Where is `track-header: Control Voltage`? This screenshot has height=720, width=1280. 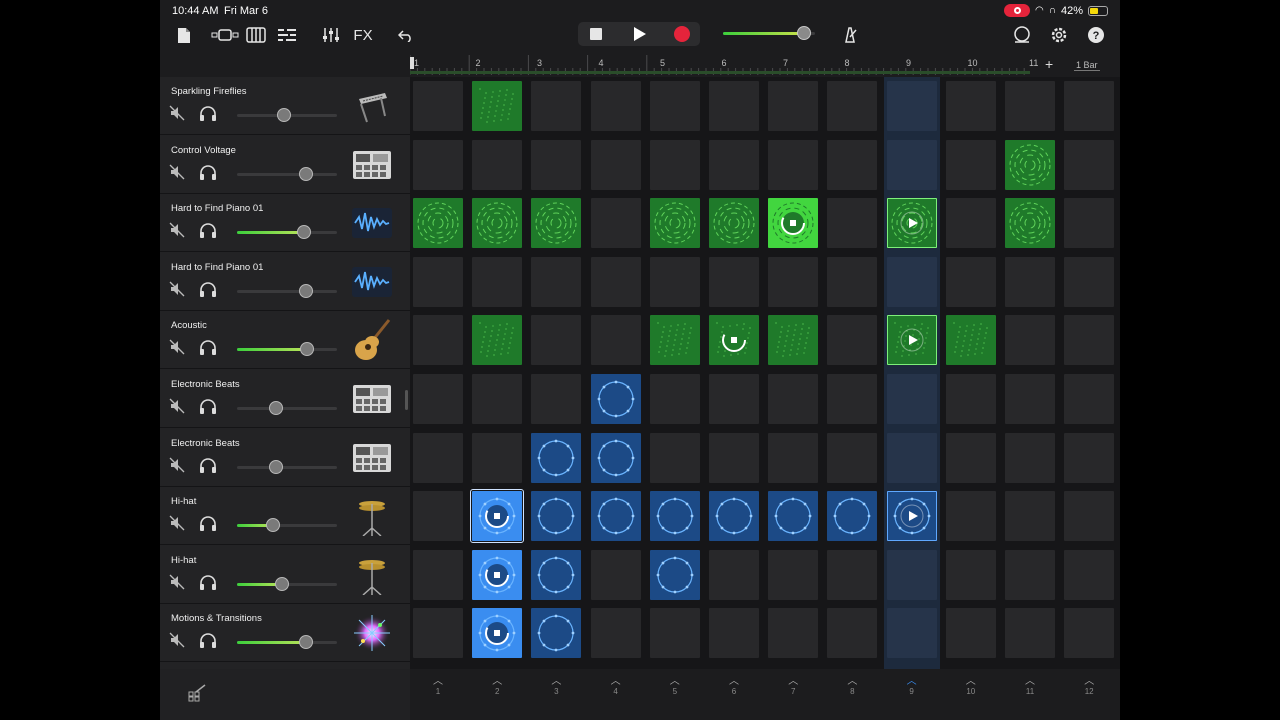 track-header: Control Voltage is located at coordinates (285, 165).